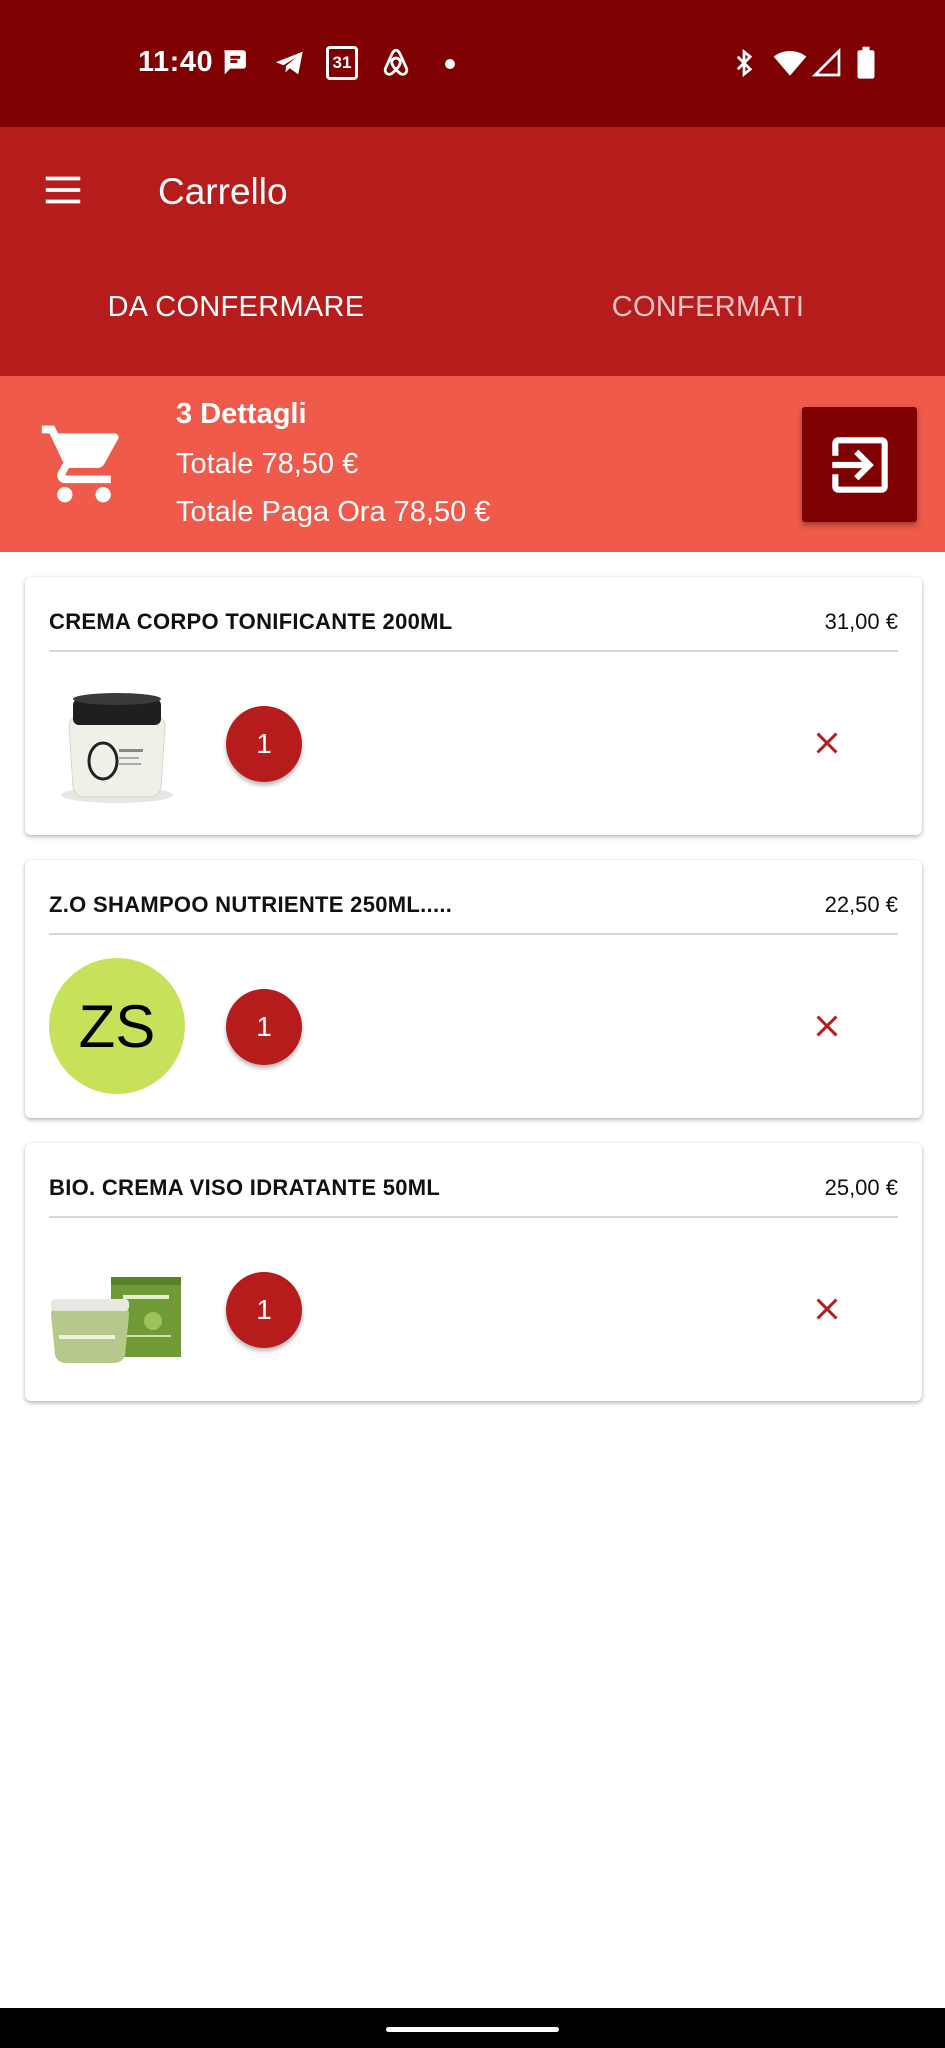 This screenshot has height=2048, width=945. Describe the element at coordinates (790, 63) in the screenshot. I see `wifi-icon` at that location.